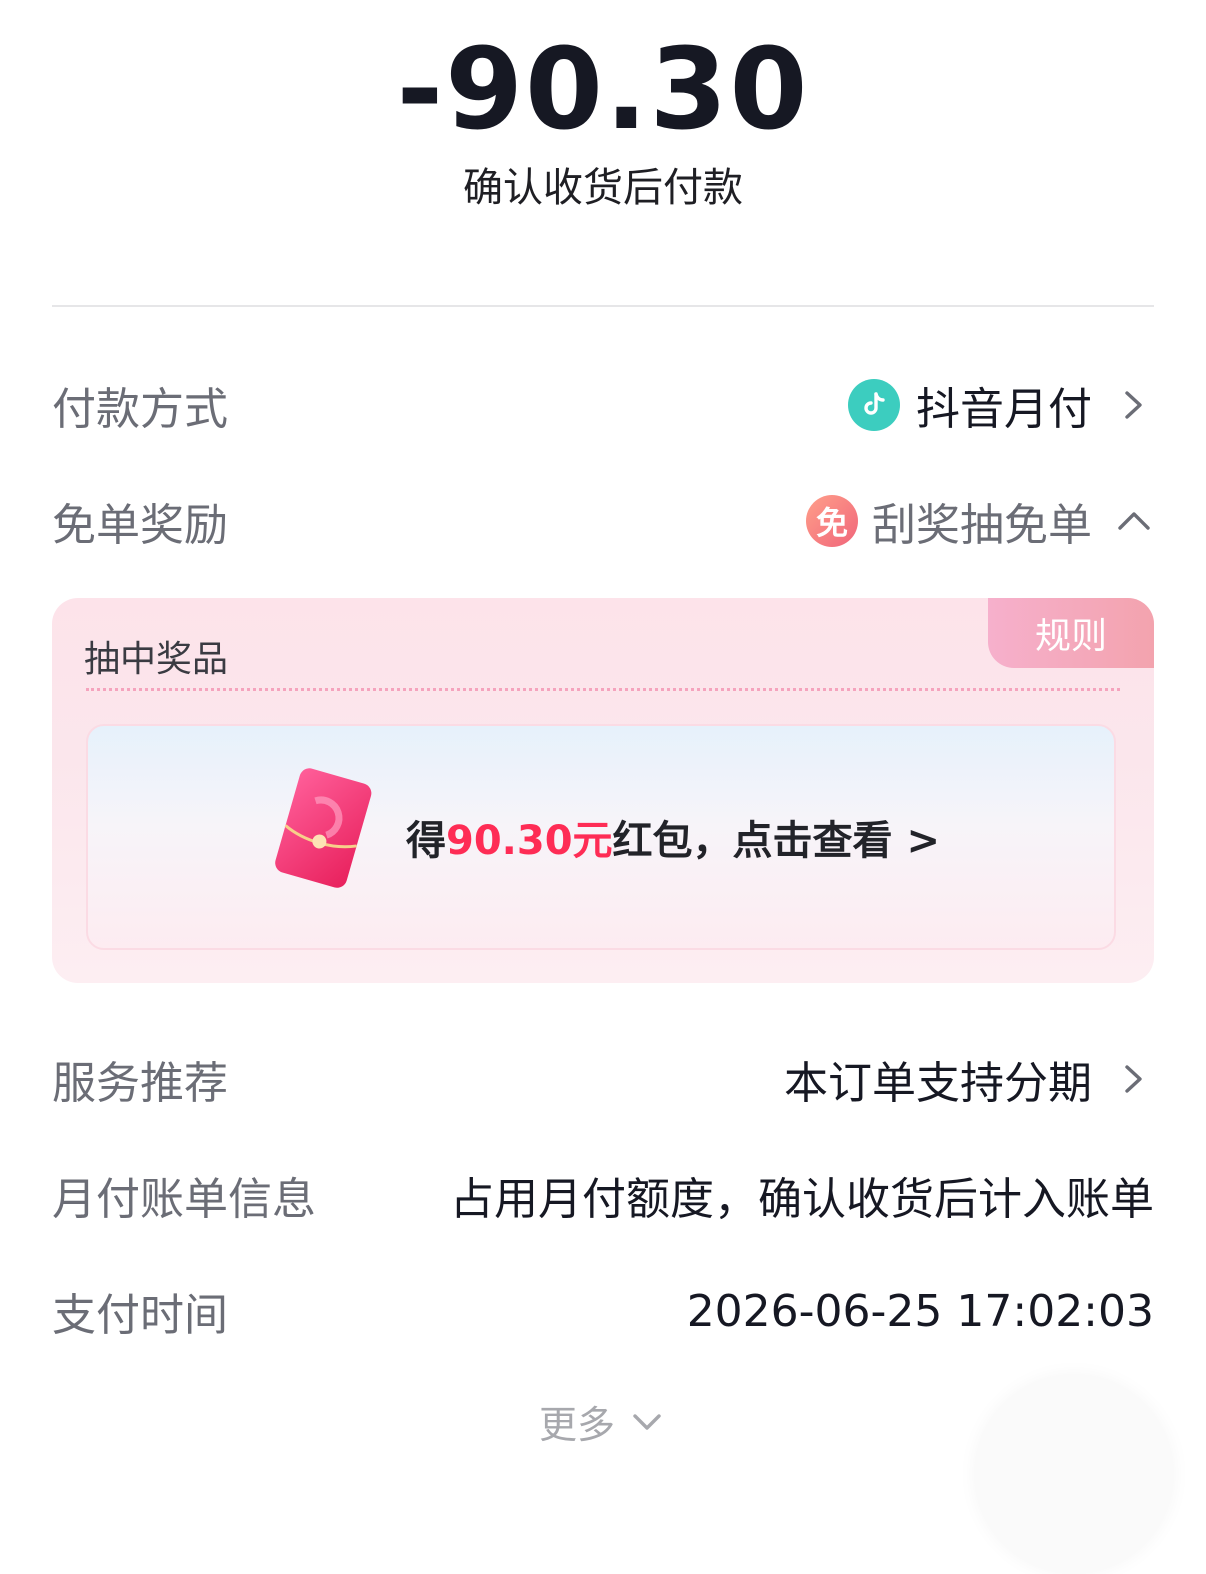 The image size is (1206, 1574). Describe the element at coordinates (603, 90) in the screenshot. I see `payment-amount: -90.30` at that location.